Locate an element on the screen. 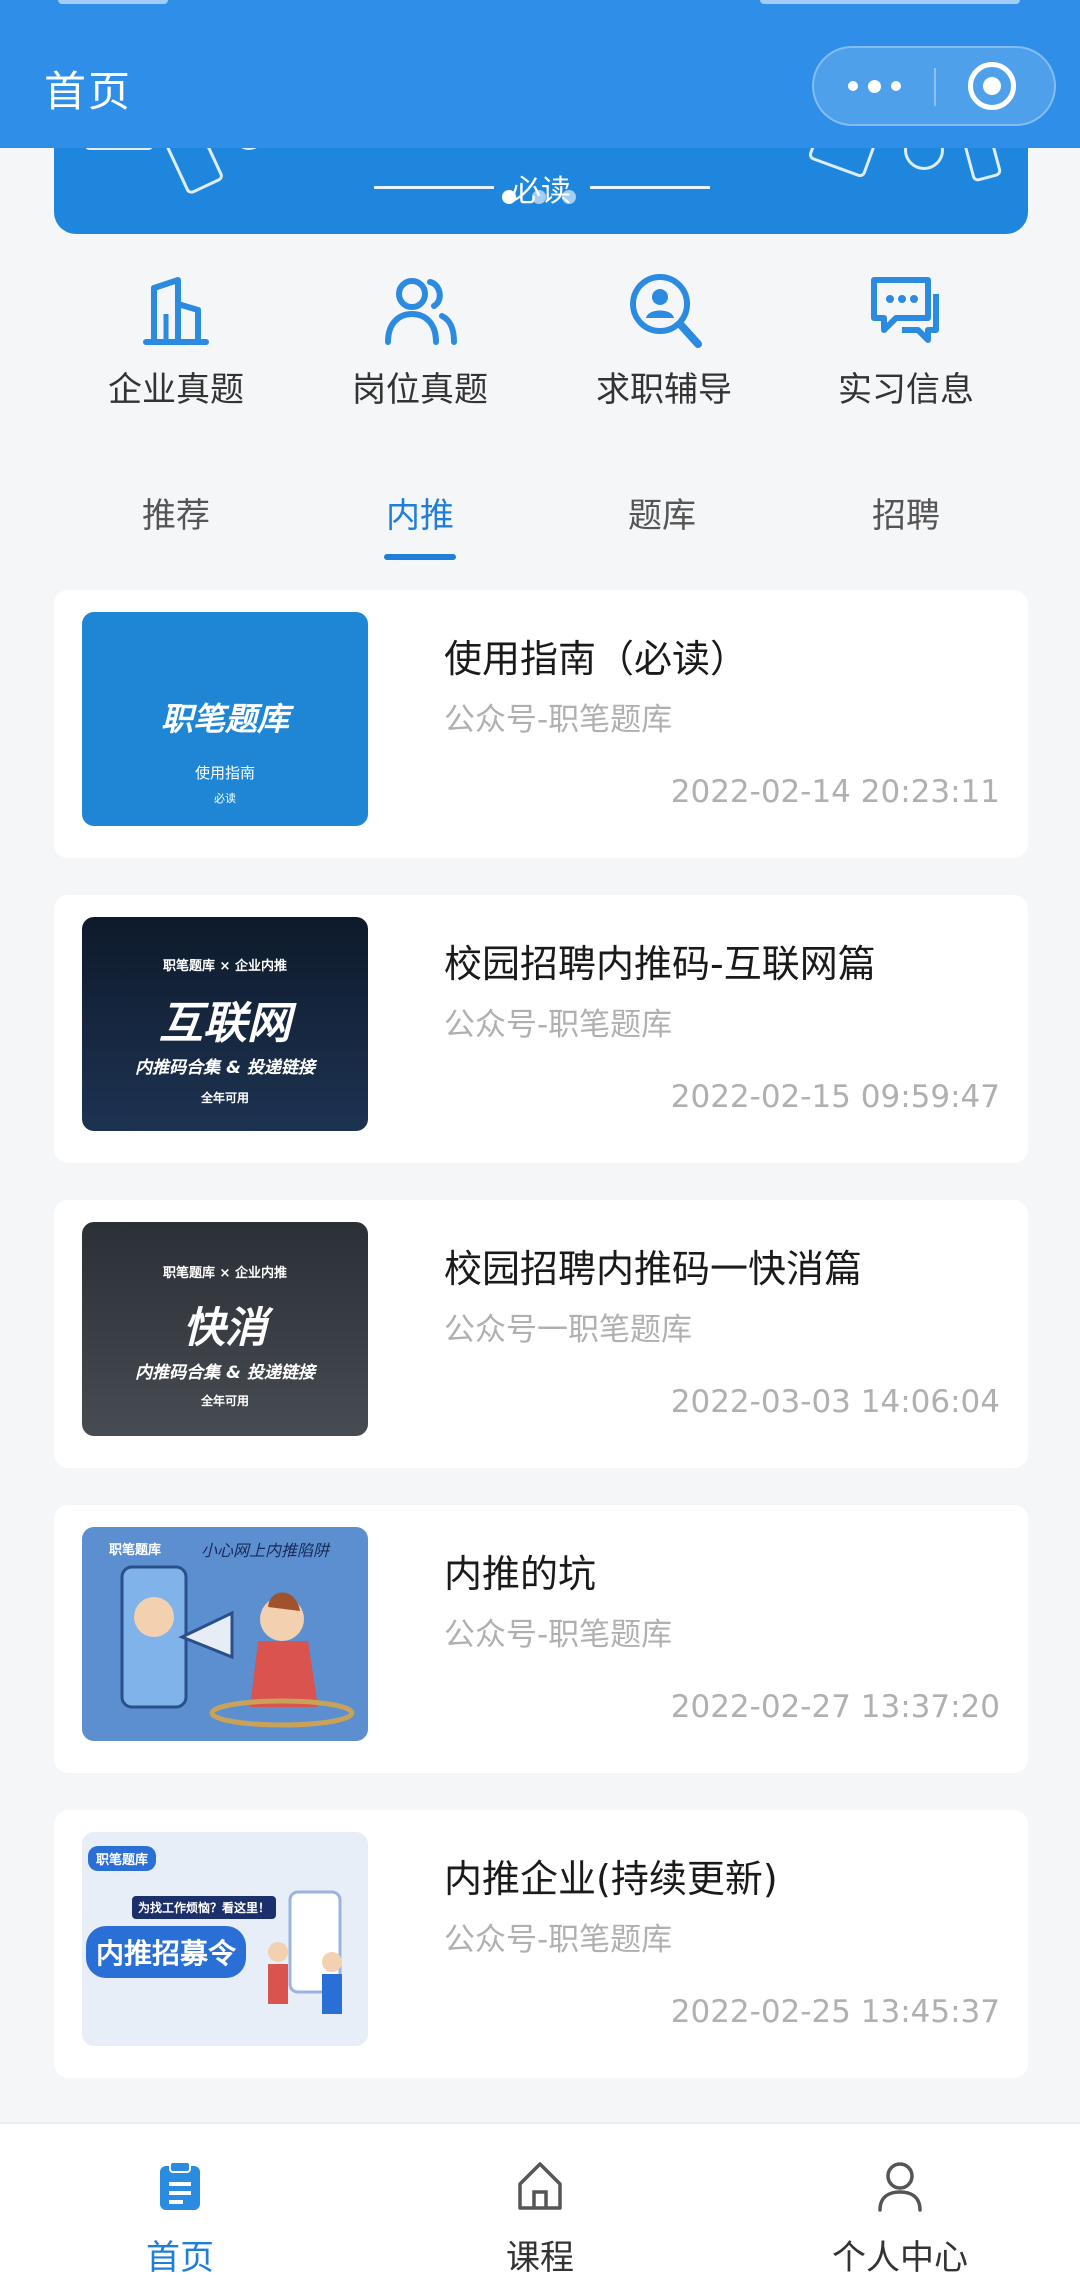  tabbar-item-profile: 个人中心 is located at coordinates (900, 2207).